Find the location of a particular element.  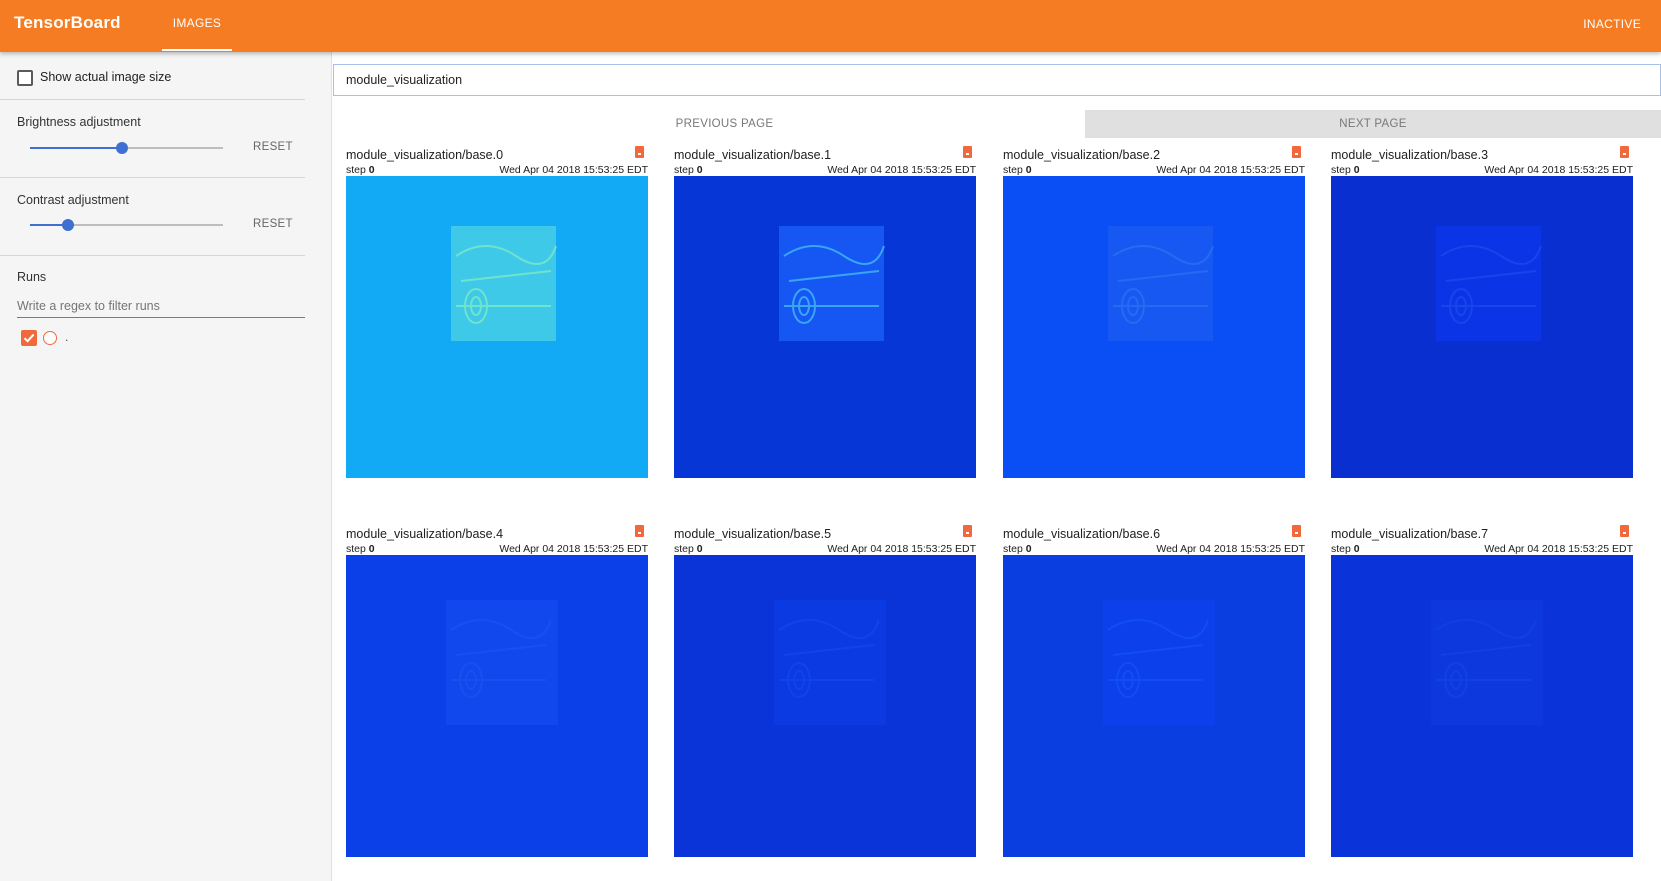

previous-page-label: PREVIOUS PAGE is located at coordinates (724, 124).